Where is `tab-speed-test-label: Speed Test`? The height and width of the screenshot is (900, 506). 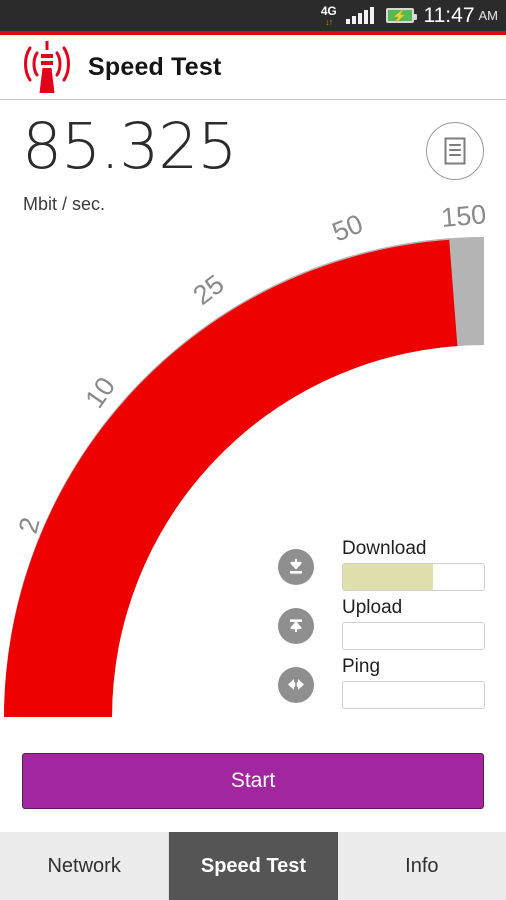 tab-speed-test-label: Speed Test is located at coordinates (253, 865).